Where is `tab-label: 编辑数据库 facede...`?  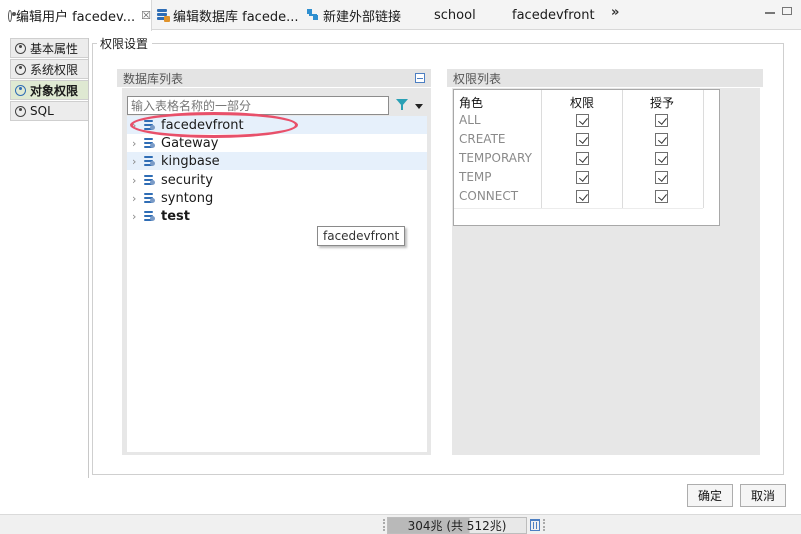
tab-label: 编辑数据库 facede... is located at coordinates (236, 17).